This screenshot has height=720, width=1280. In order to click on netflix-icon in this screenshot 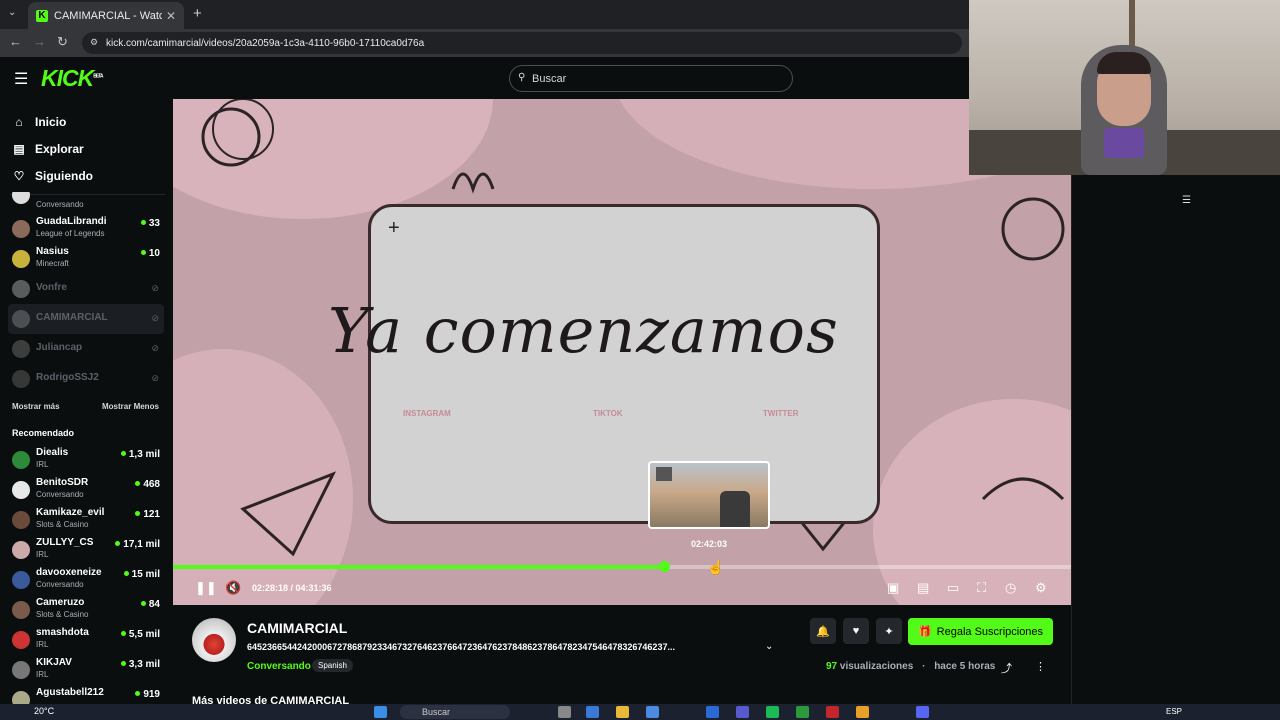, I will do `click(832, 712)`.